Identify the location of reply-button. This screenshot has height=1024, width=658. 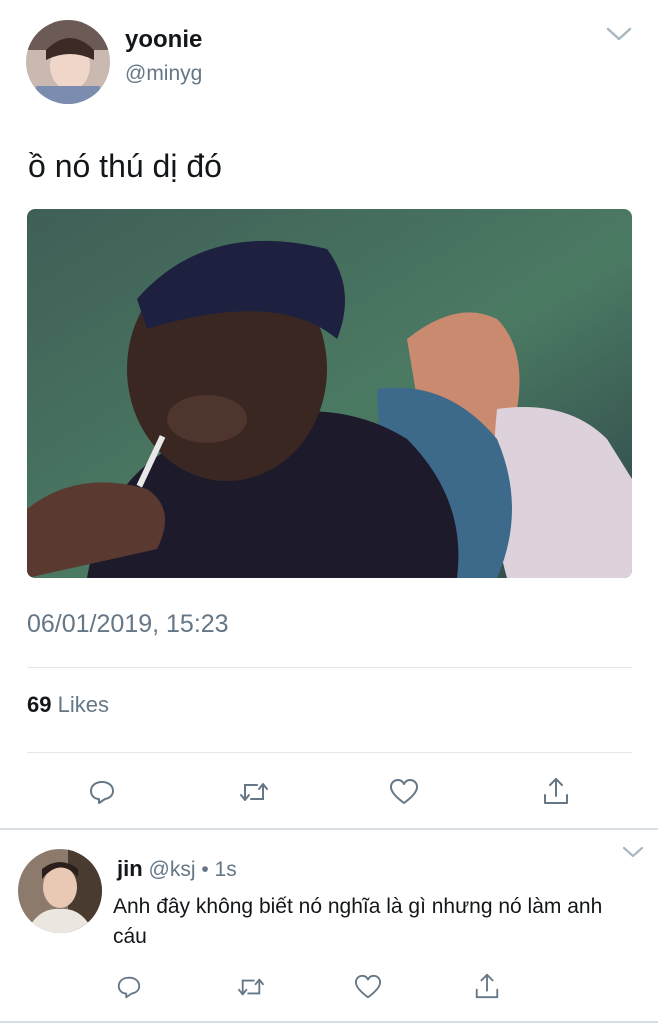
(102, 792).